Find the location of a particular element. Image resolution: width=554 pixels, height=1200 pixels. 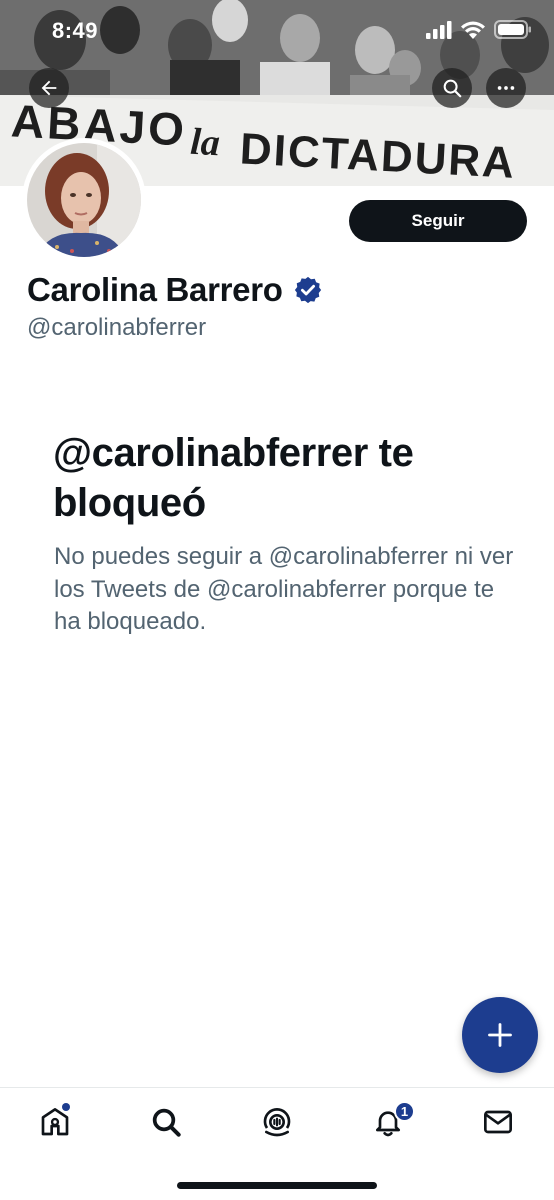

avatar-photo is located at coordinates (84, 200).